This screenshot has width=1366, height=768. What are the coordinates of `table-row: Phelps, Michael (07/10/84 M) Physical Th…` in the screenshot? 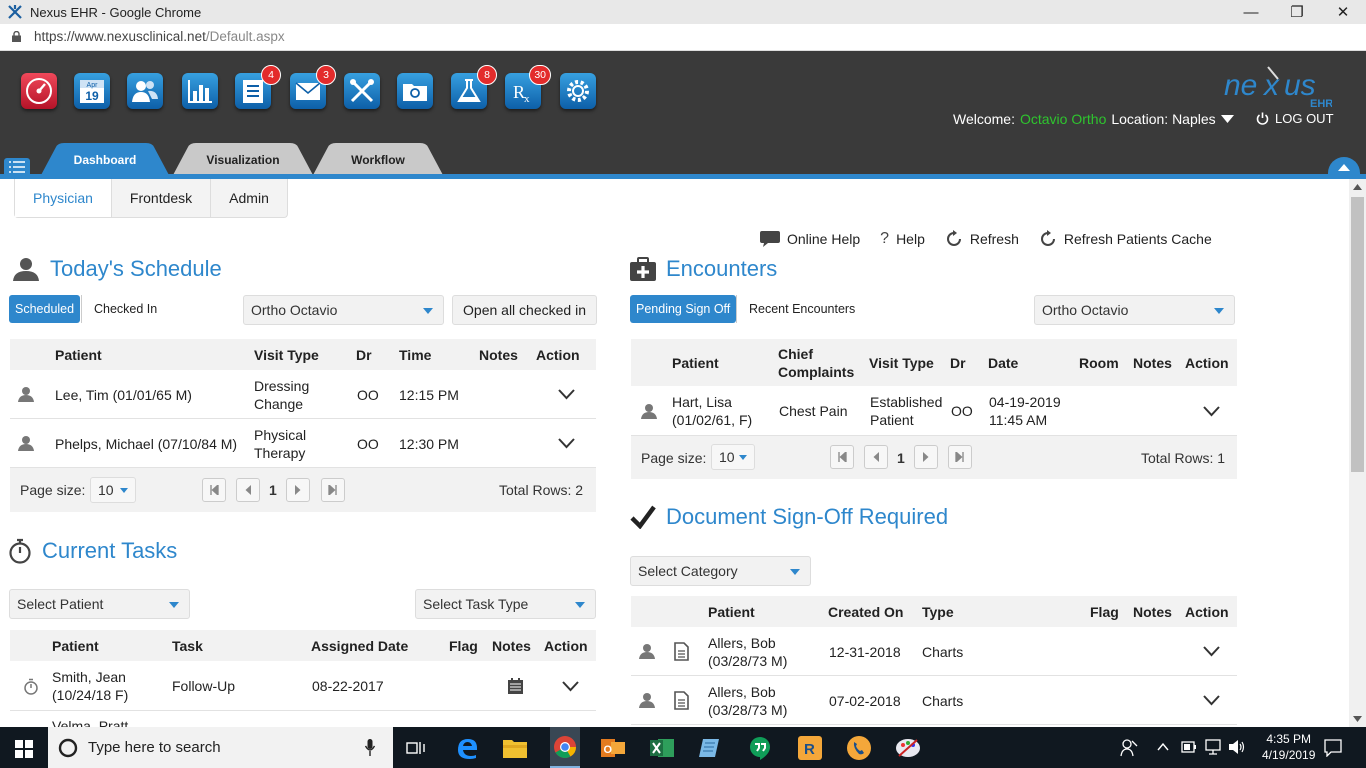 It's located at (303, 443).